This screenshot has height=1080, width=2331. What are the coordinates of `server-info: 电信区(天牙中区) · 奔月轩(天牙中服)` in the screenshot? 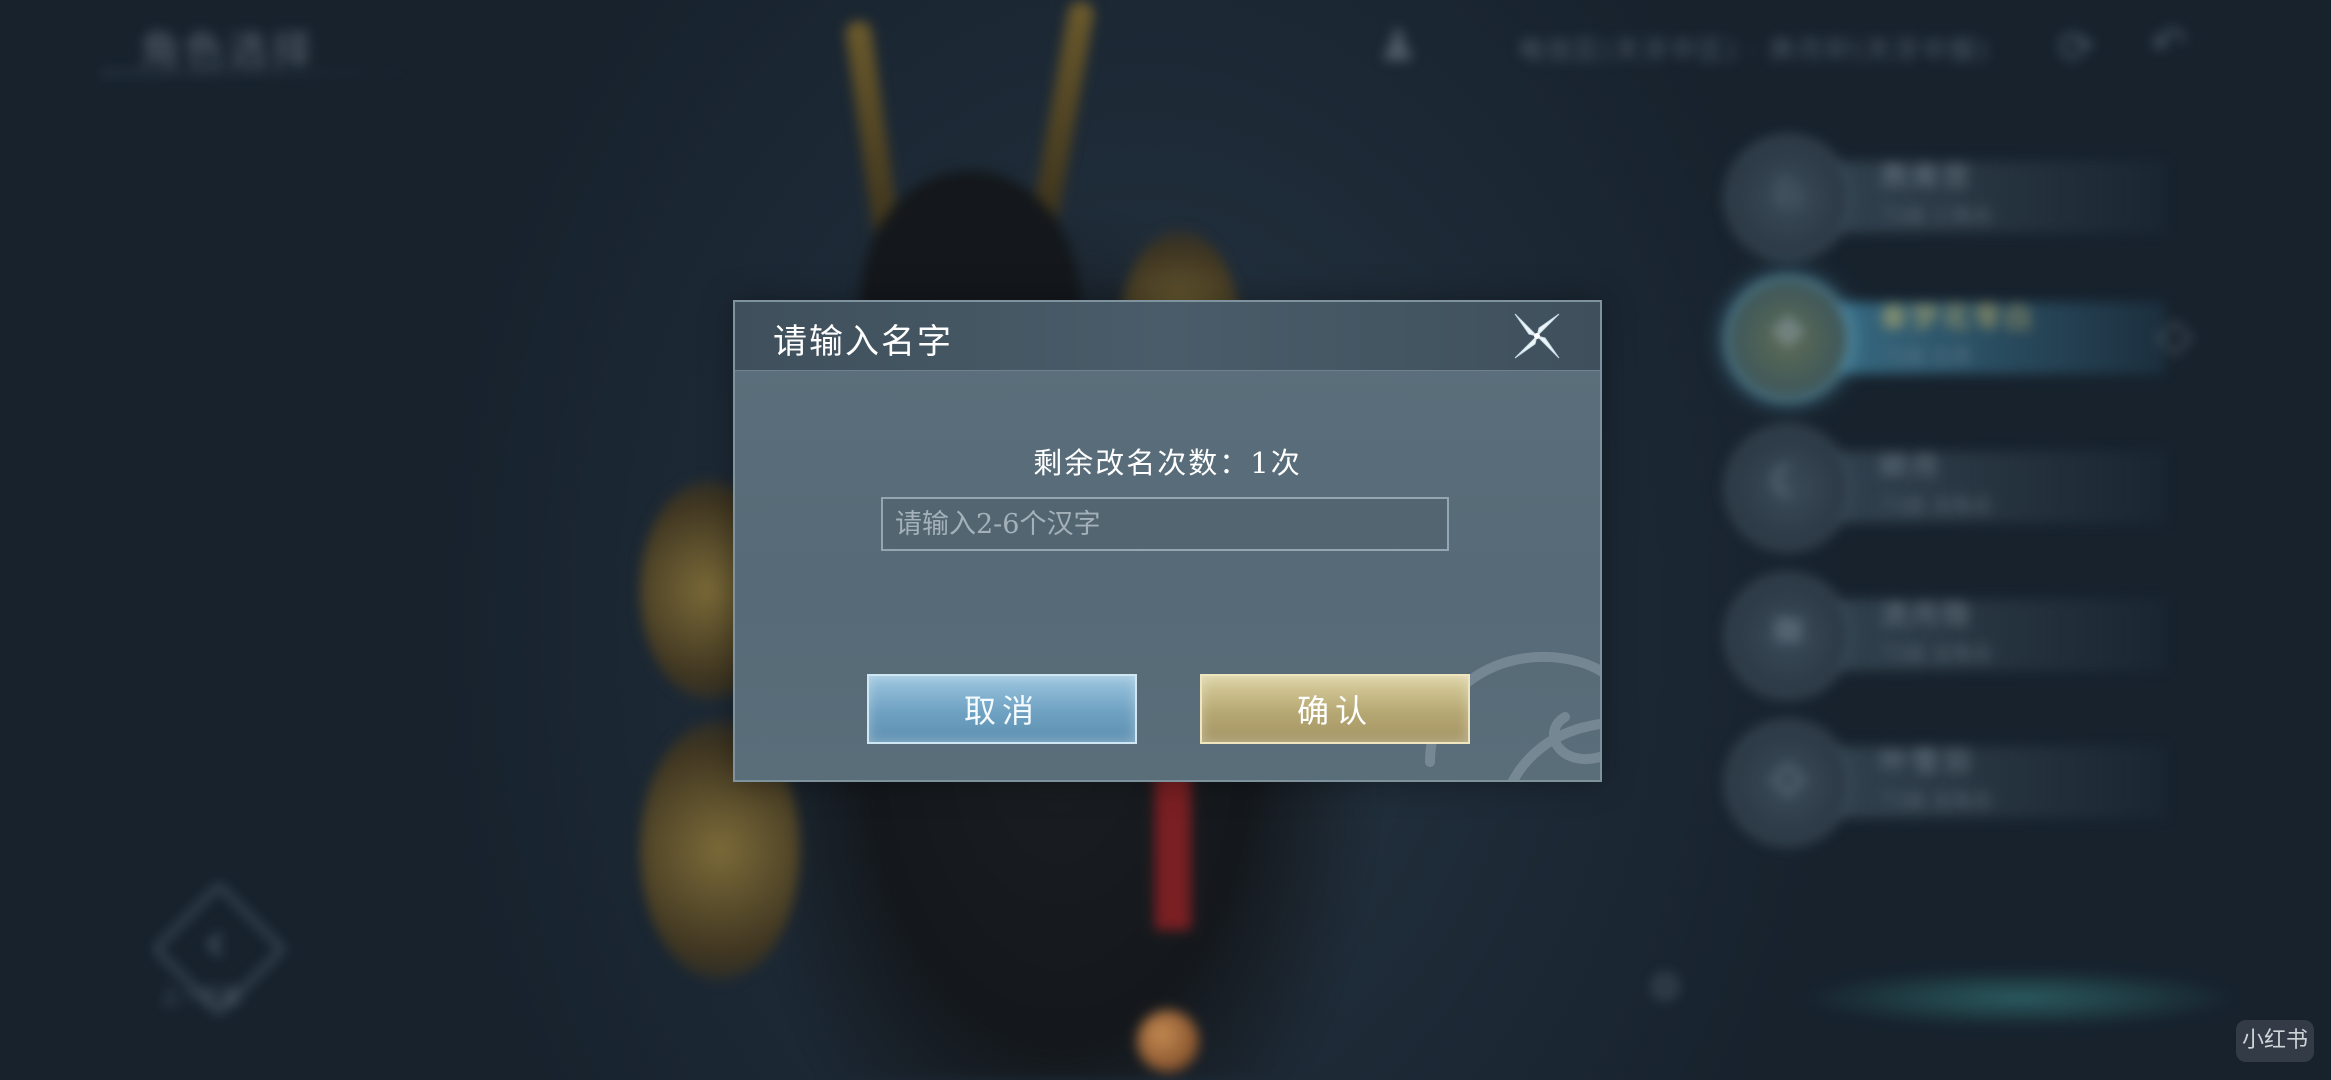 It's located at (1753, 48).